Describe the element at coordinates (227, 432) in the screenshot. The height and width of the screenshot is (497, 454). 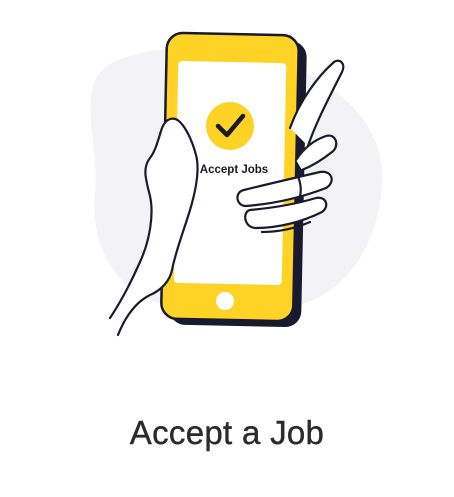
I see `page-title: Accept a Job` at that location.